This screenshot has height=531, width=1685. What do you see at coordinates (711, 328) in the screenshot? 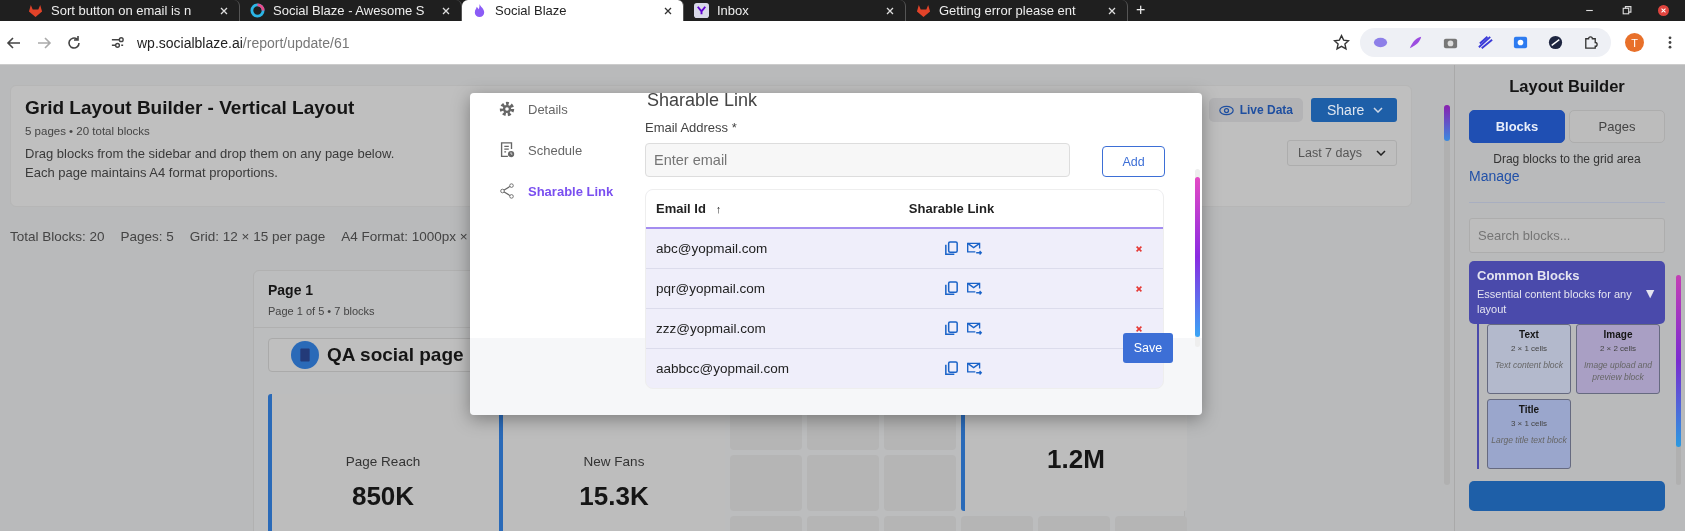
I see `email-cell-text: zzz@yopmail.com` at bounding box center [711, 328].